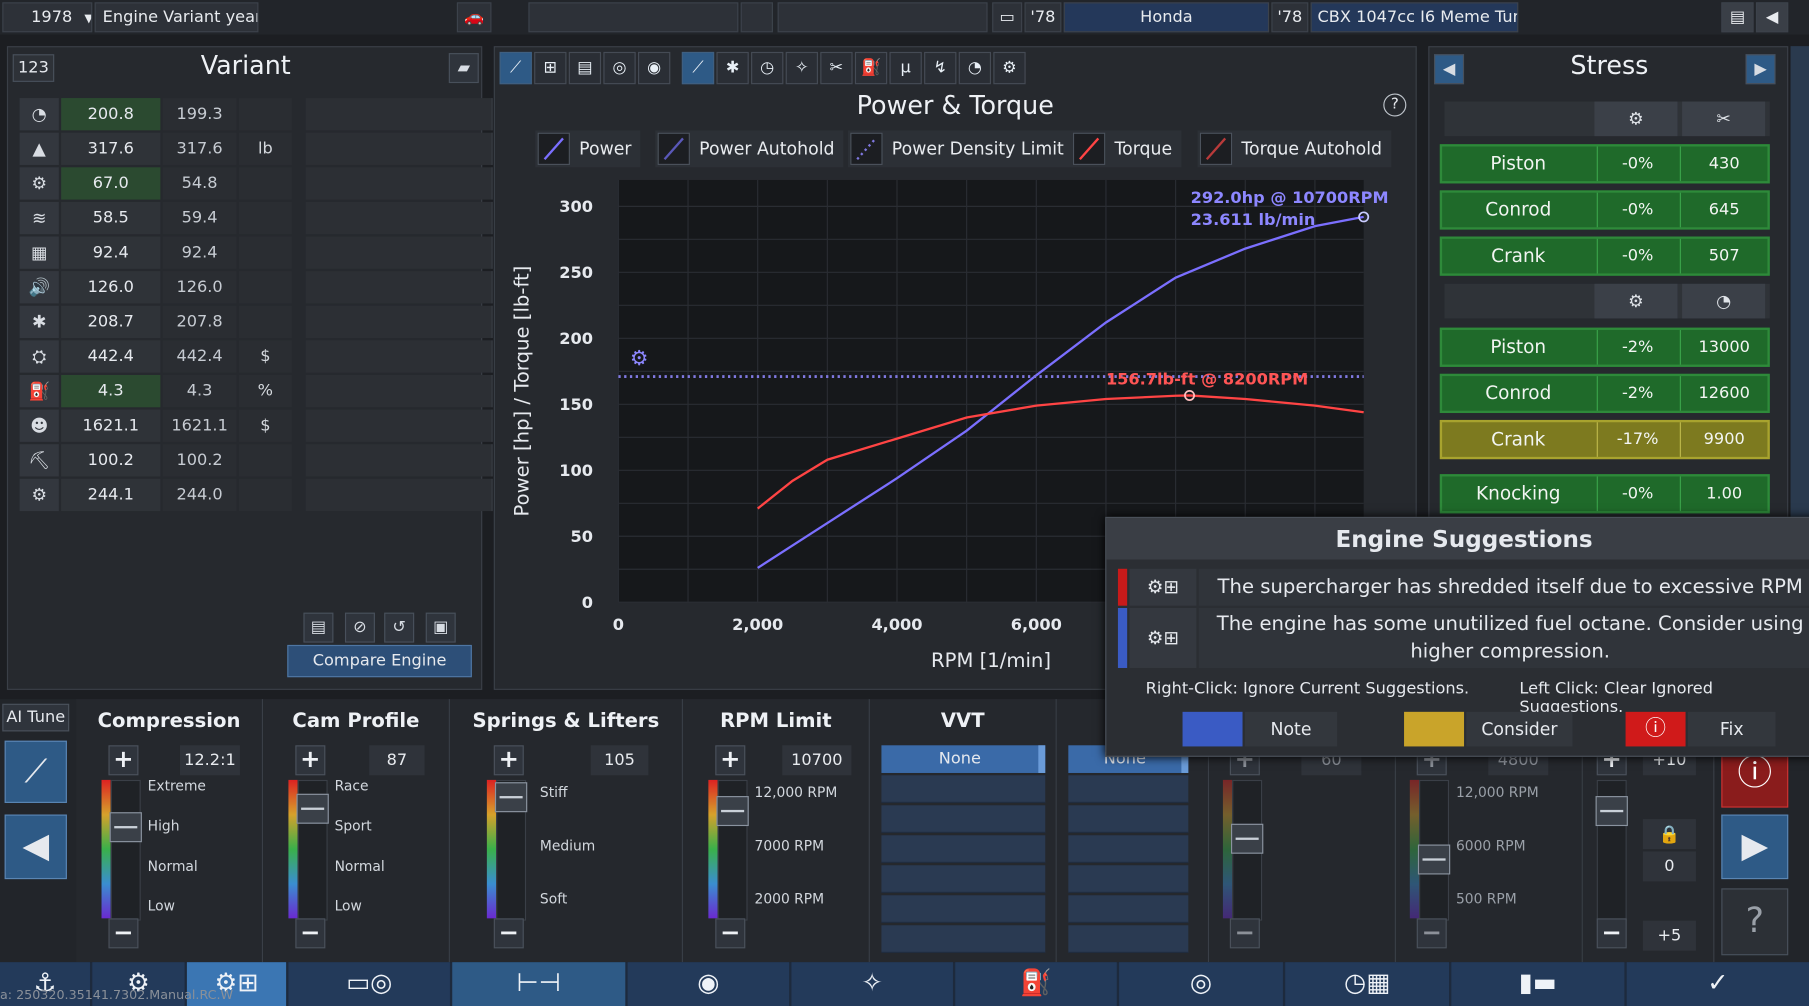 This screenshot has width=1809, height=1006. Describe the element at coordinates (1247, 838) in the screenshot. I see `col7-slider-handle` at that location.